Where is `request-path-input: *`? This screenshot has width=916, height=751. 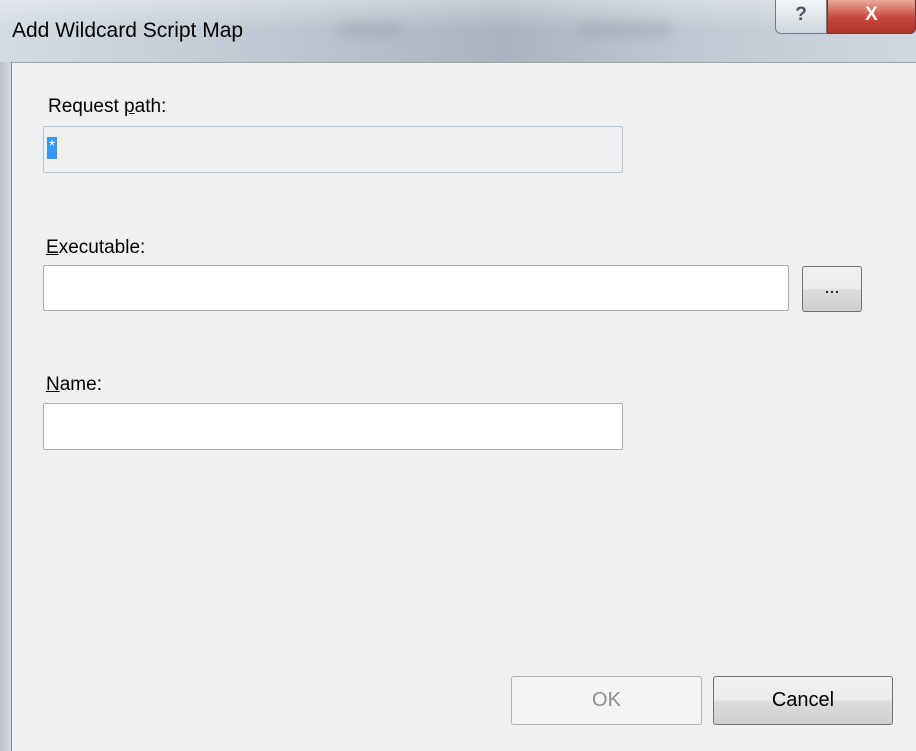
request-path-input: * is located at coordinates (333, 149).